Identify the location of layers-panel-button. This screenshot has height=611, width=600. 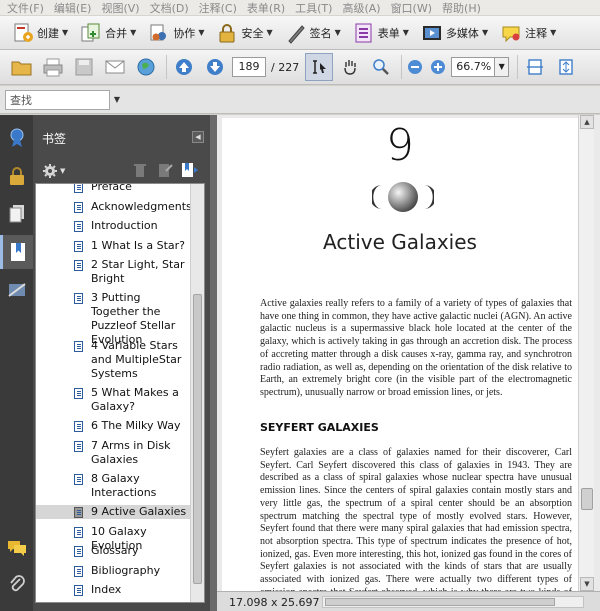
(16, 290).